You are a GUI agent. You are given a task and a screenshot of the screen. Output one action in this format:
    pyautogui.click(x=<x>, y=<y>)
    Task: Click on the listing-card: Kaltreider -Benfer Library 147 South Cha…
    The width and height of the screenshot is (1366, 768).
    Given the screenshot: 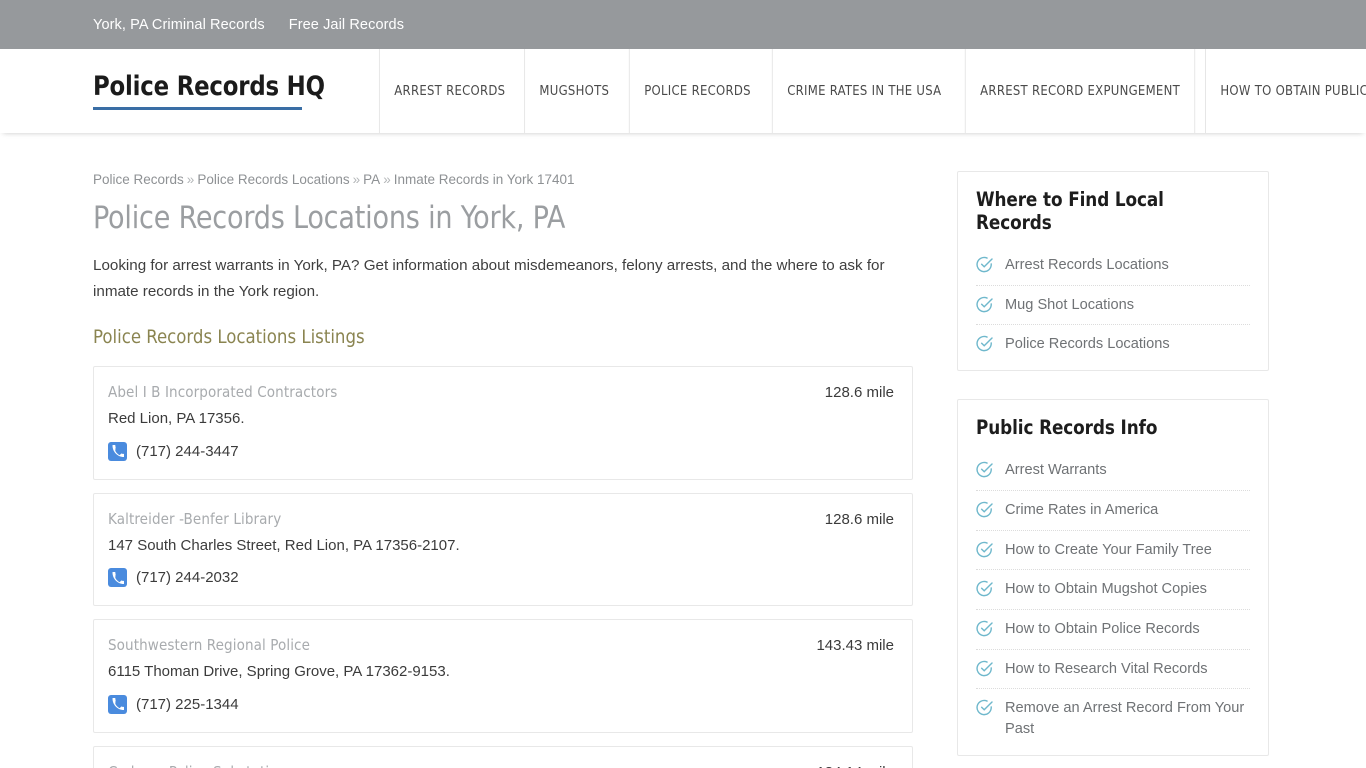 What is the action you would take?
    pyautogui.click(x=503, y=549)
    